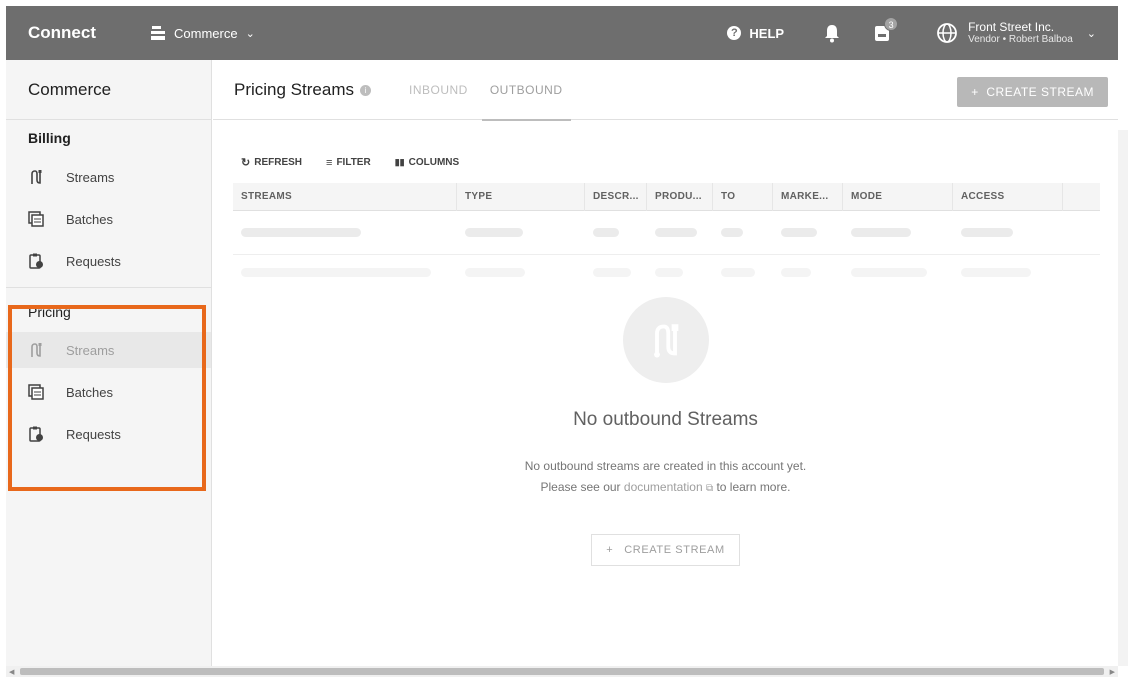  Describe the element at coordinates (36, 219) in the screenshot. I see `batches-icon` at that location.